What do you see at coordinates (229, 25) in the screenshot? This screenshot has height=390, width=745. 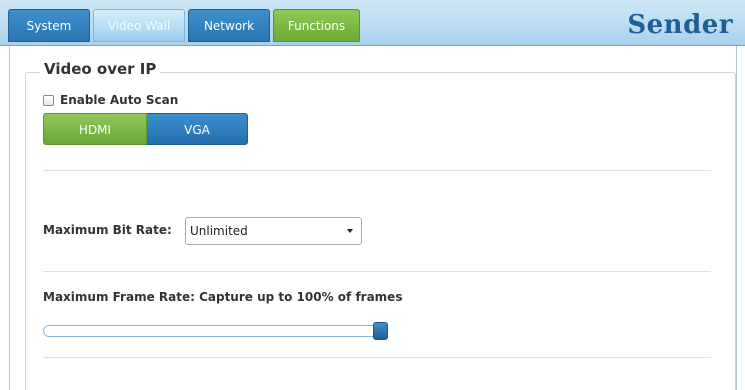 I see `tab-network: Network` at bounding box center [229, 25].